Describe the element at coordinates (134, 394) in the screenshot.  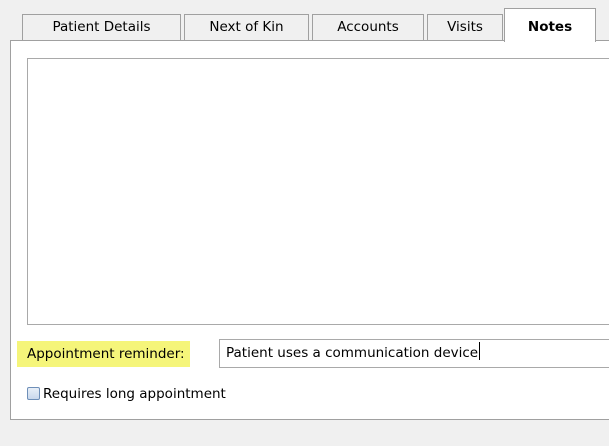
I see `long-appointment-label: Requires long appointment` at that location.